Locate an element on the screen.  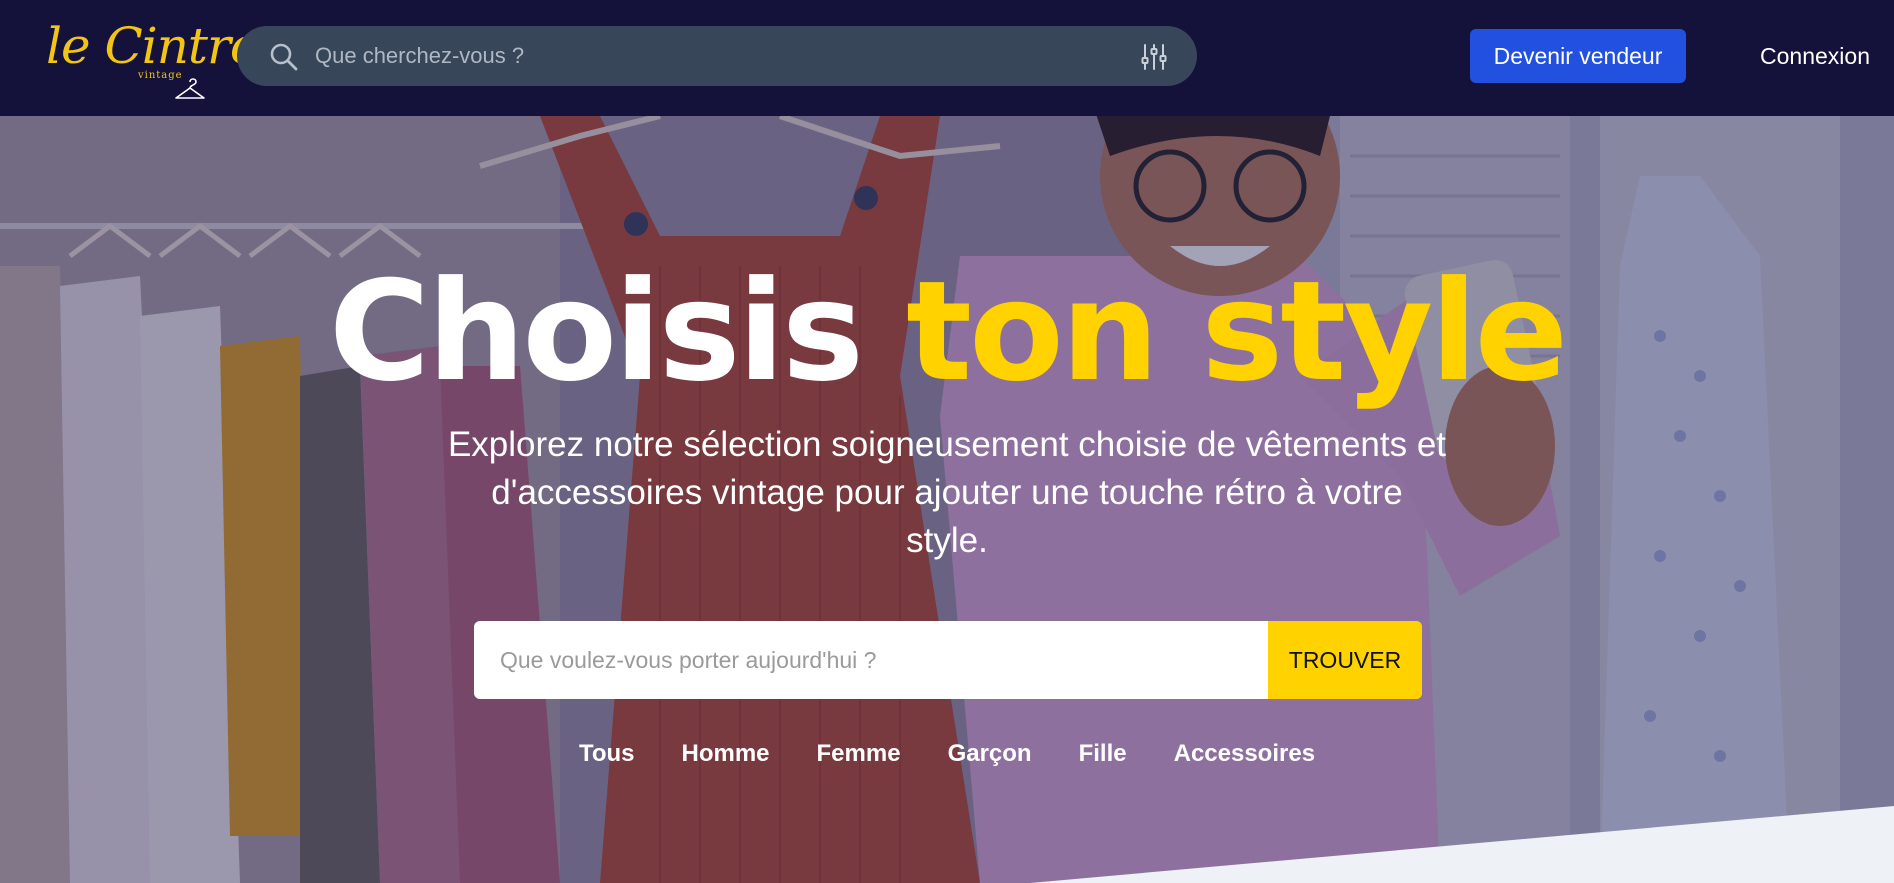
hero-title-part1: Choisis is located at coordinates (596, 331).